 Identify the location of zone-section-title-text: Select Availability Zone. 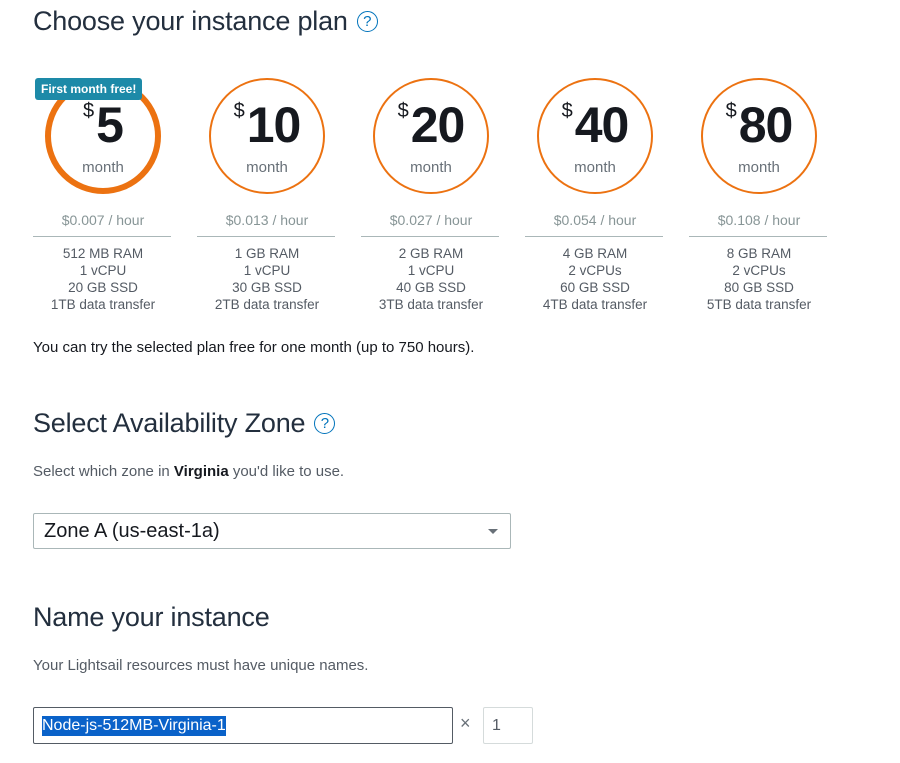
(169, 423).